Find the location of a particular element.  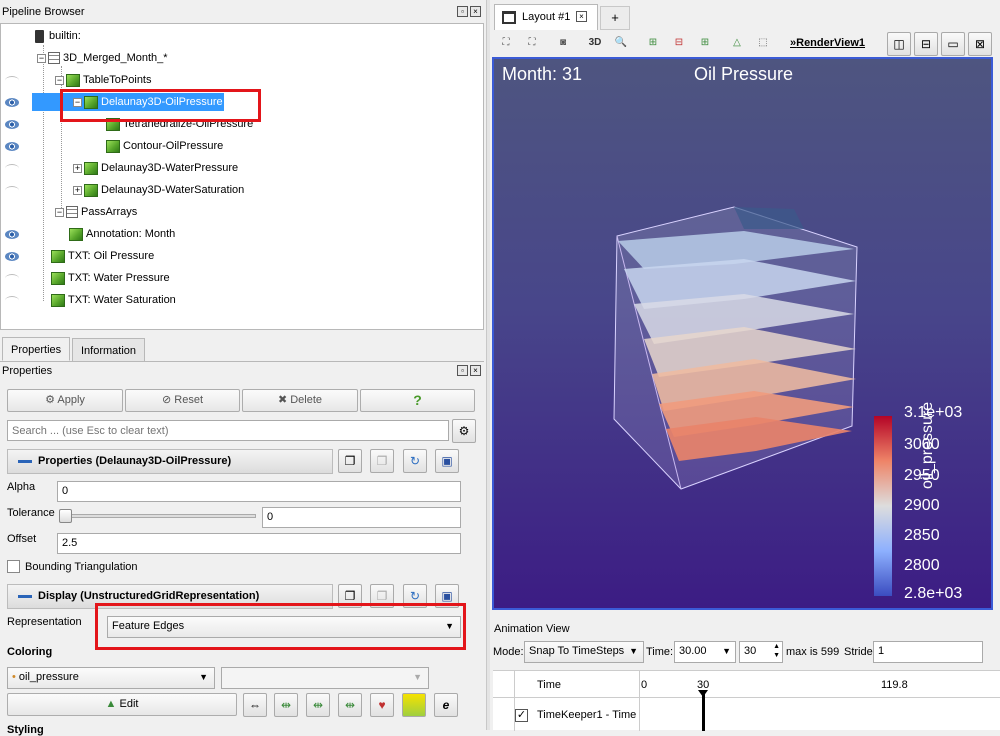

maximize-icon: ▭ is located at coordinates (953, 44).